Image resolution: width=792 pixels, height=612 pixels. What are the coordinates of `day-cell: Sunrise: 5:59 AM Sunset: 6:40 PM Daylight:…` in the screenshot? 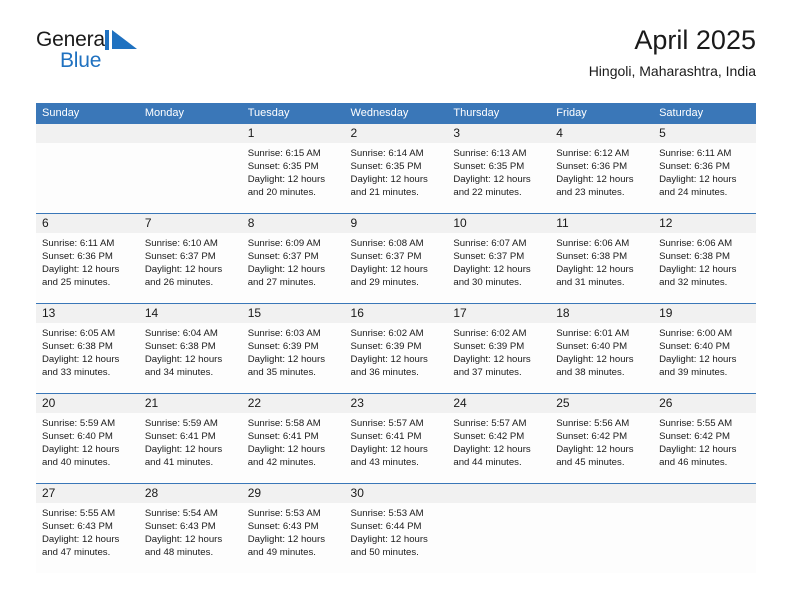 It's located at (87, 448).